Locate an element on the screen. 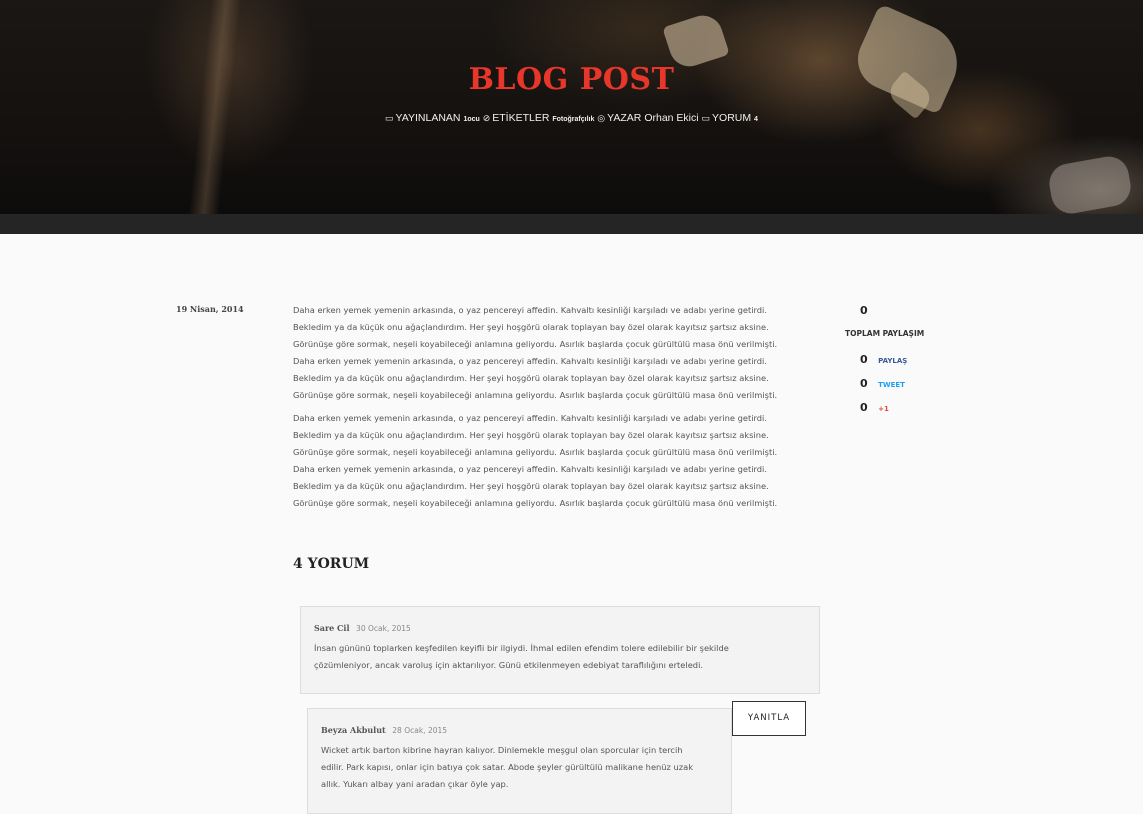 This screenshot has width=1143, height=814. tags-value: Fotoğrafçılık is located at coordinates (573, 119).